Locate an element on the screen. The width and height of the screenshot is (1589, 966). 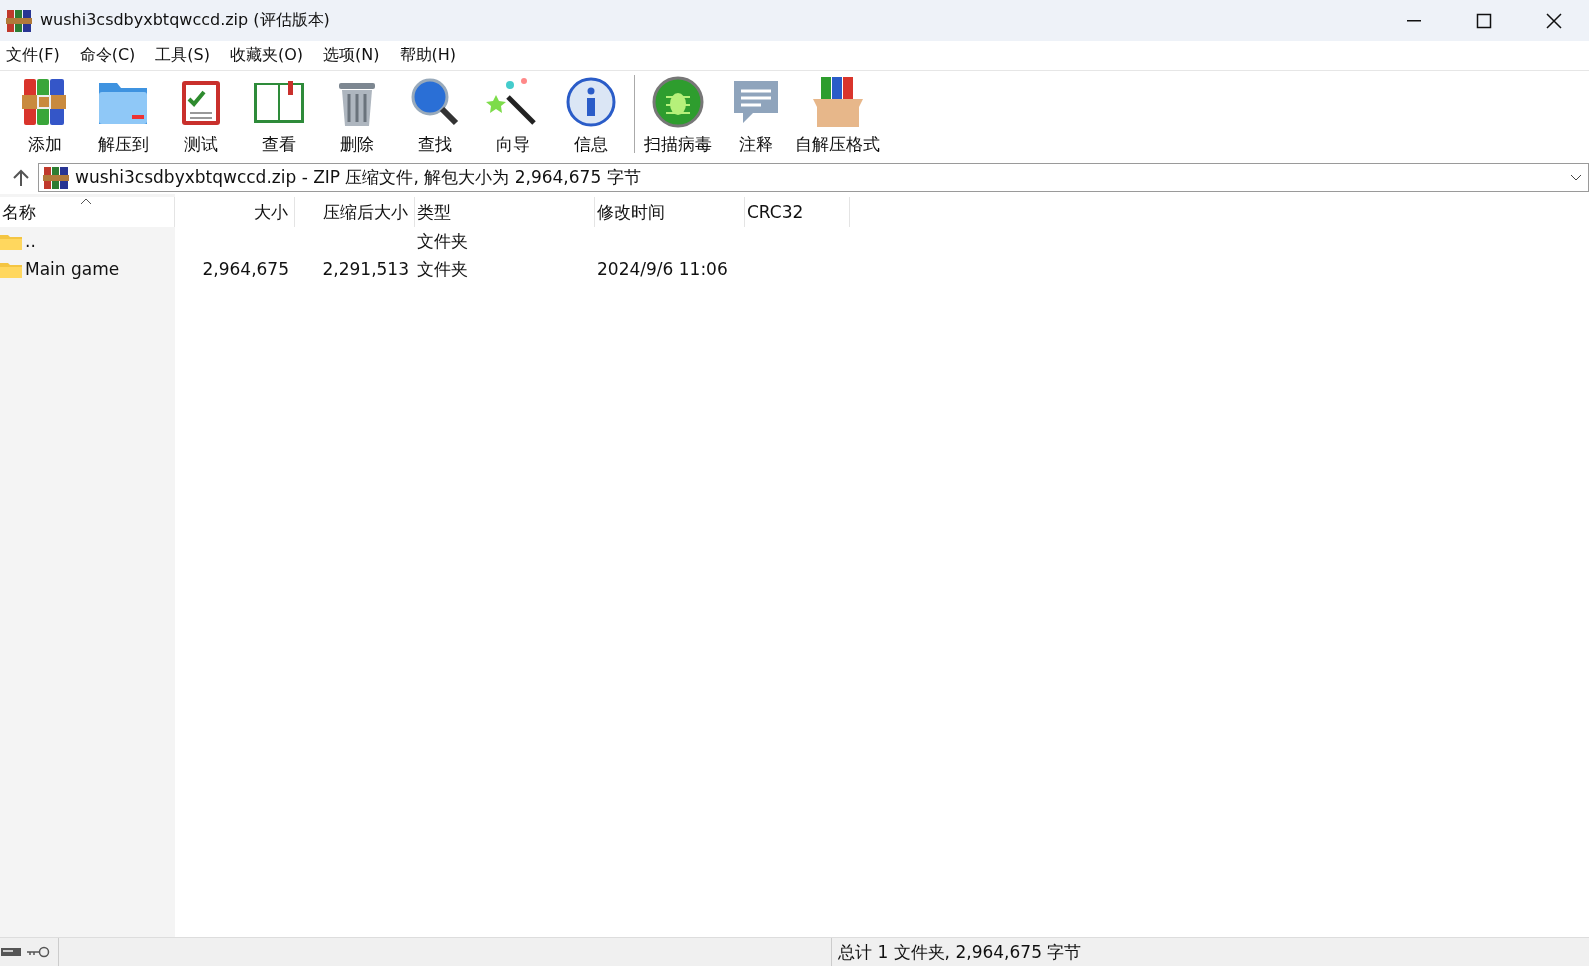
toolbar-button: 信息 is located at coordinates (591, 115).